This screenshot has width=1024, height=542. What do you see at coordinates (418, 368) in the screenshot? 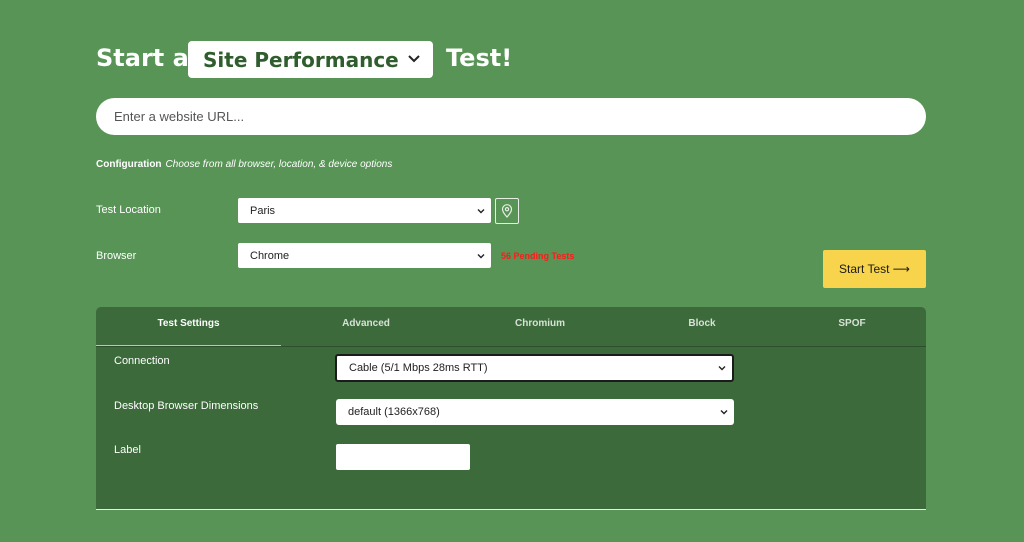
I see `connection-value: Cable (5/1 Mbps 28ms RTT)` at bounding box center [418, 368].